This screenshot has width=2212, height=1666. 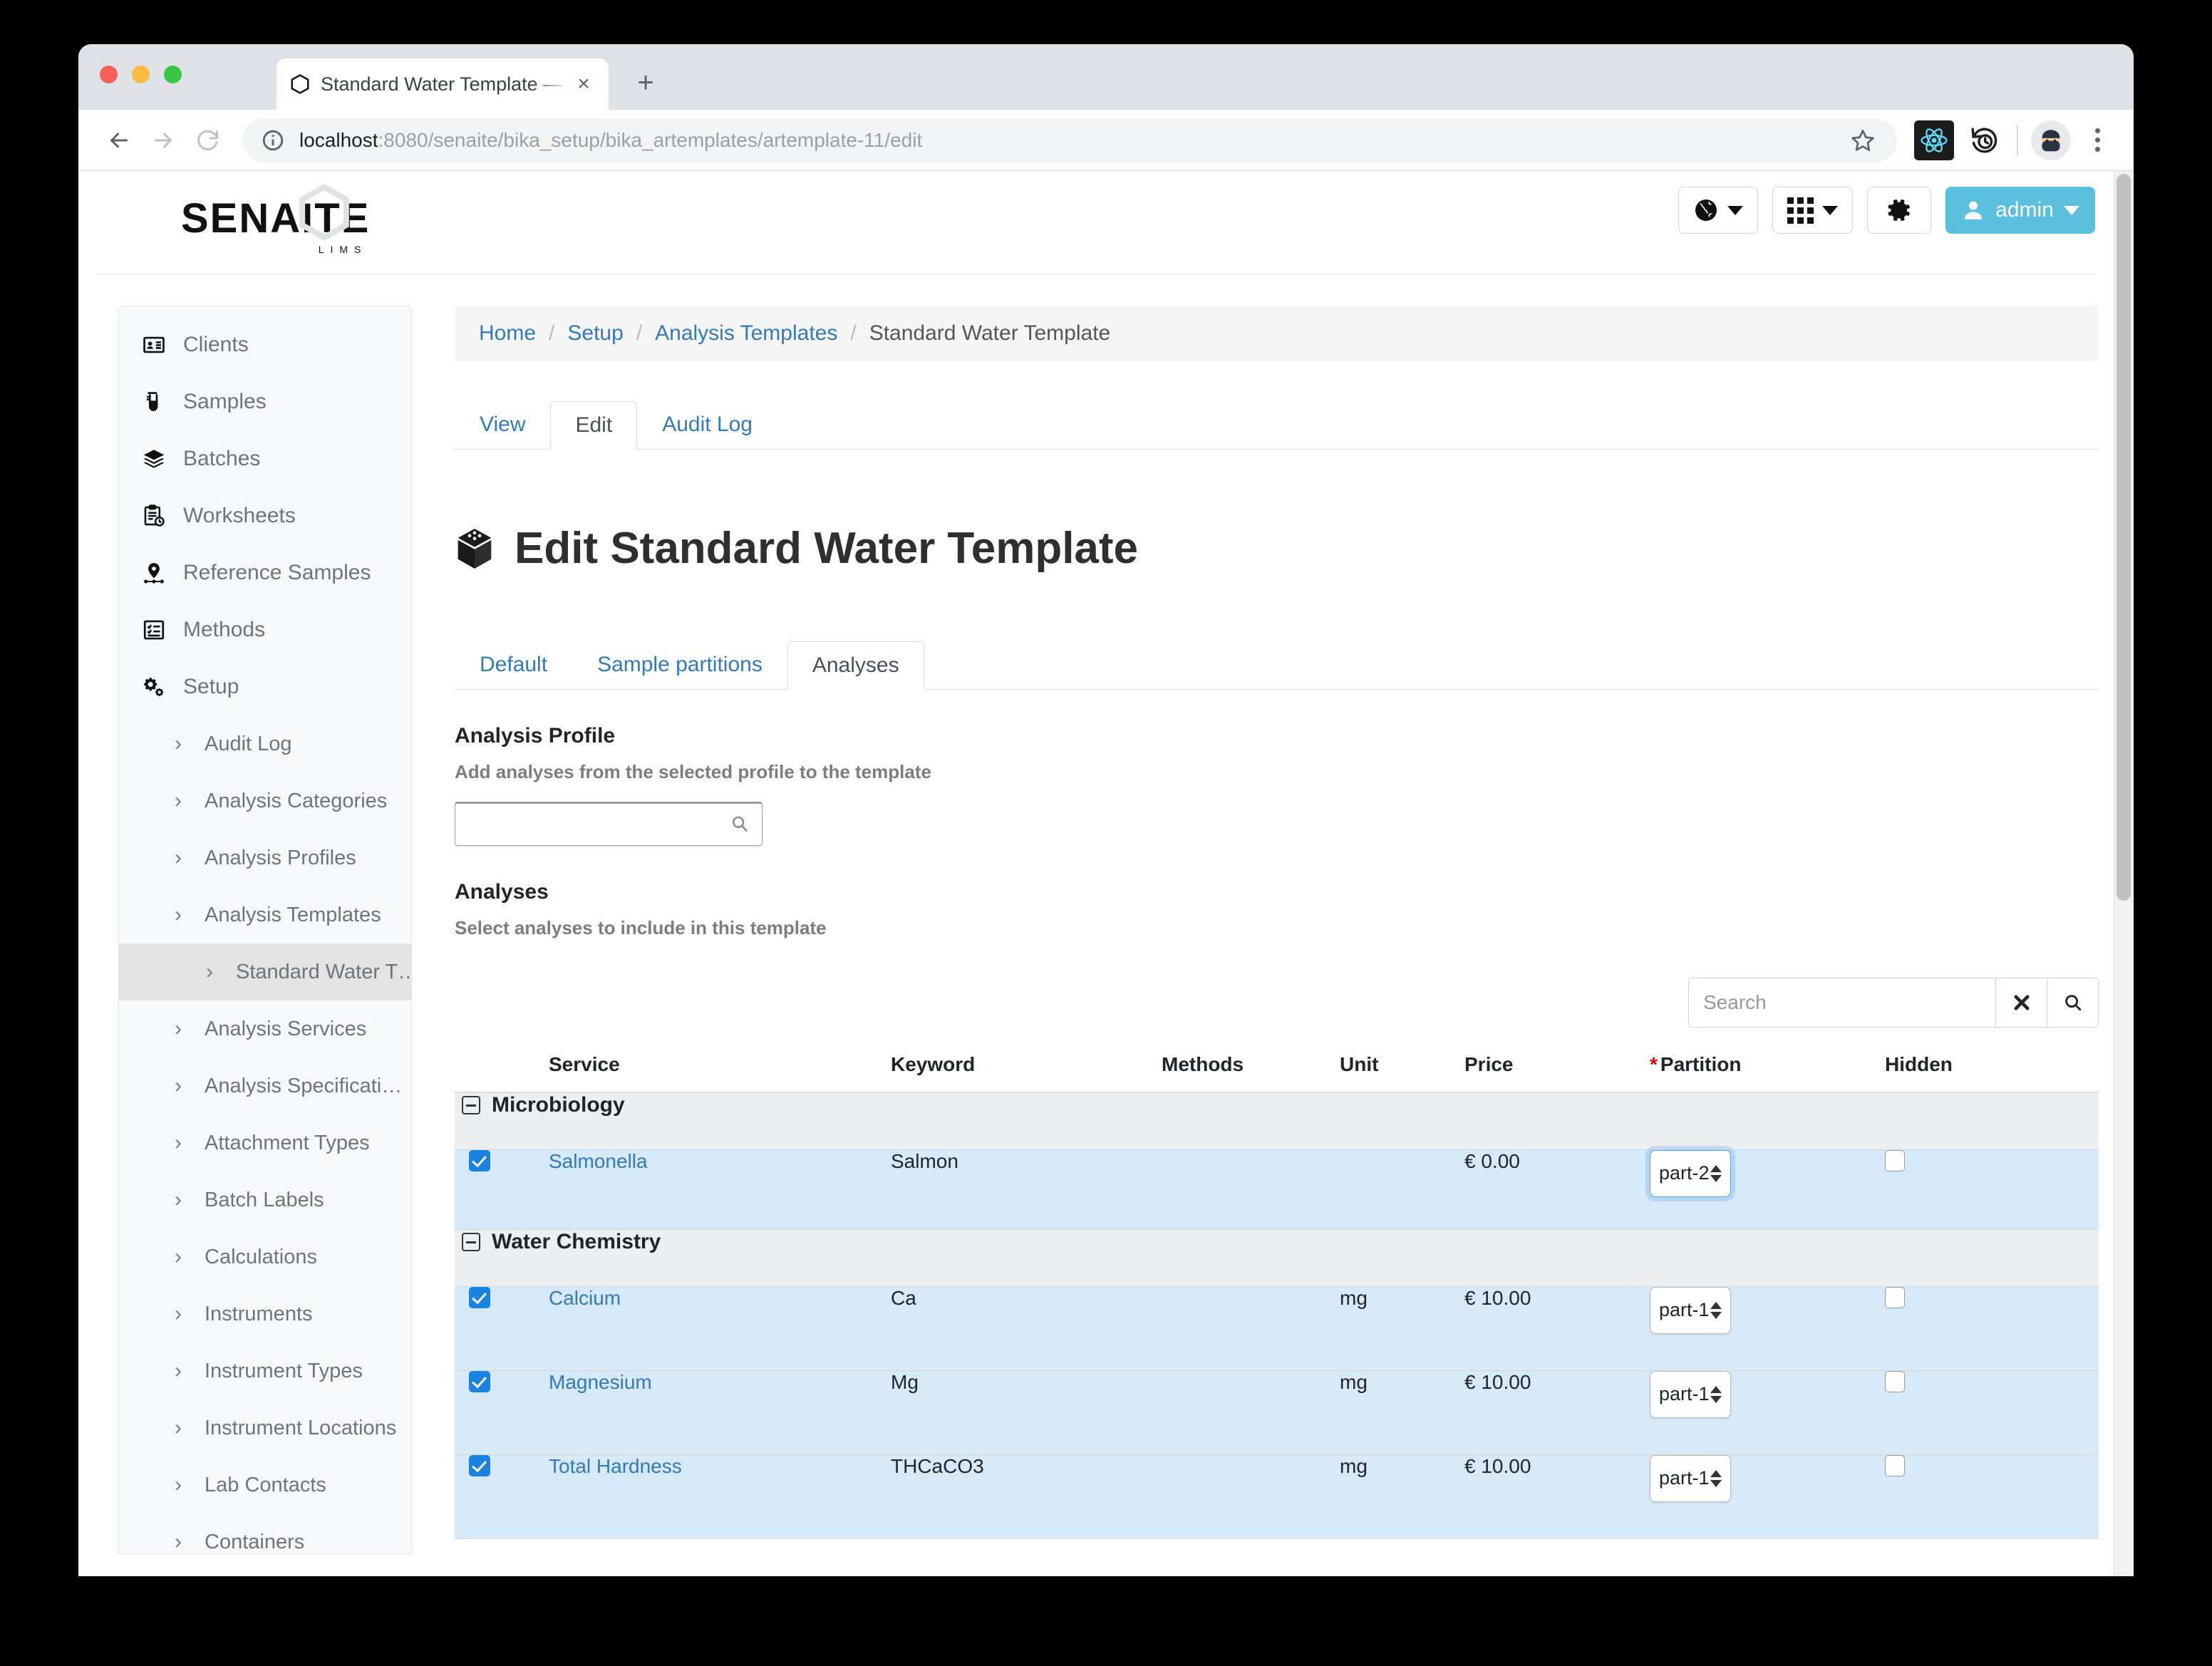 What do you see at coordinates (600, 1382) in the screenshot?
I see `service-link: Magnesium` at bounding box center [600, 1382].